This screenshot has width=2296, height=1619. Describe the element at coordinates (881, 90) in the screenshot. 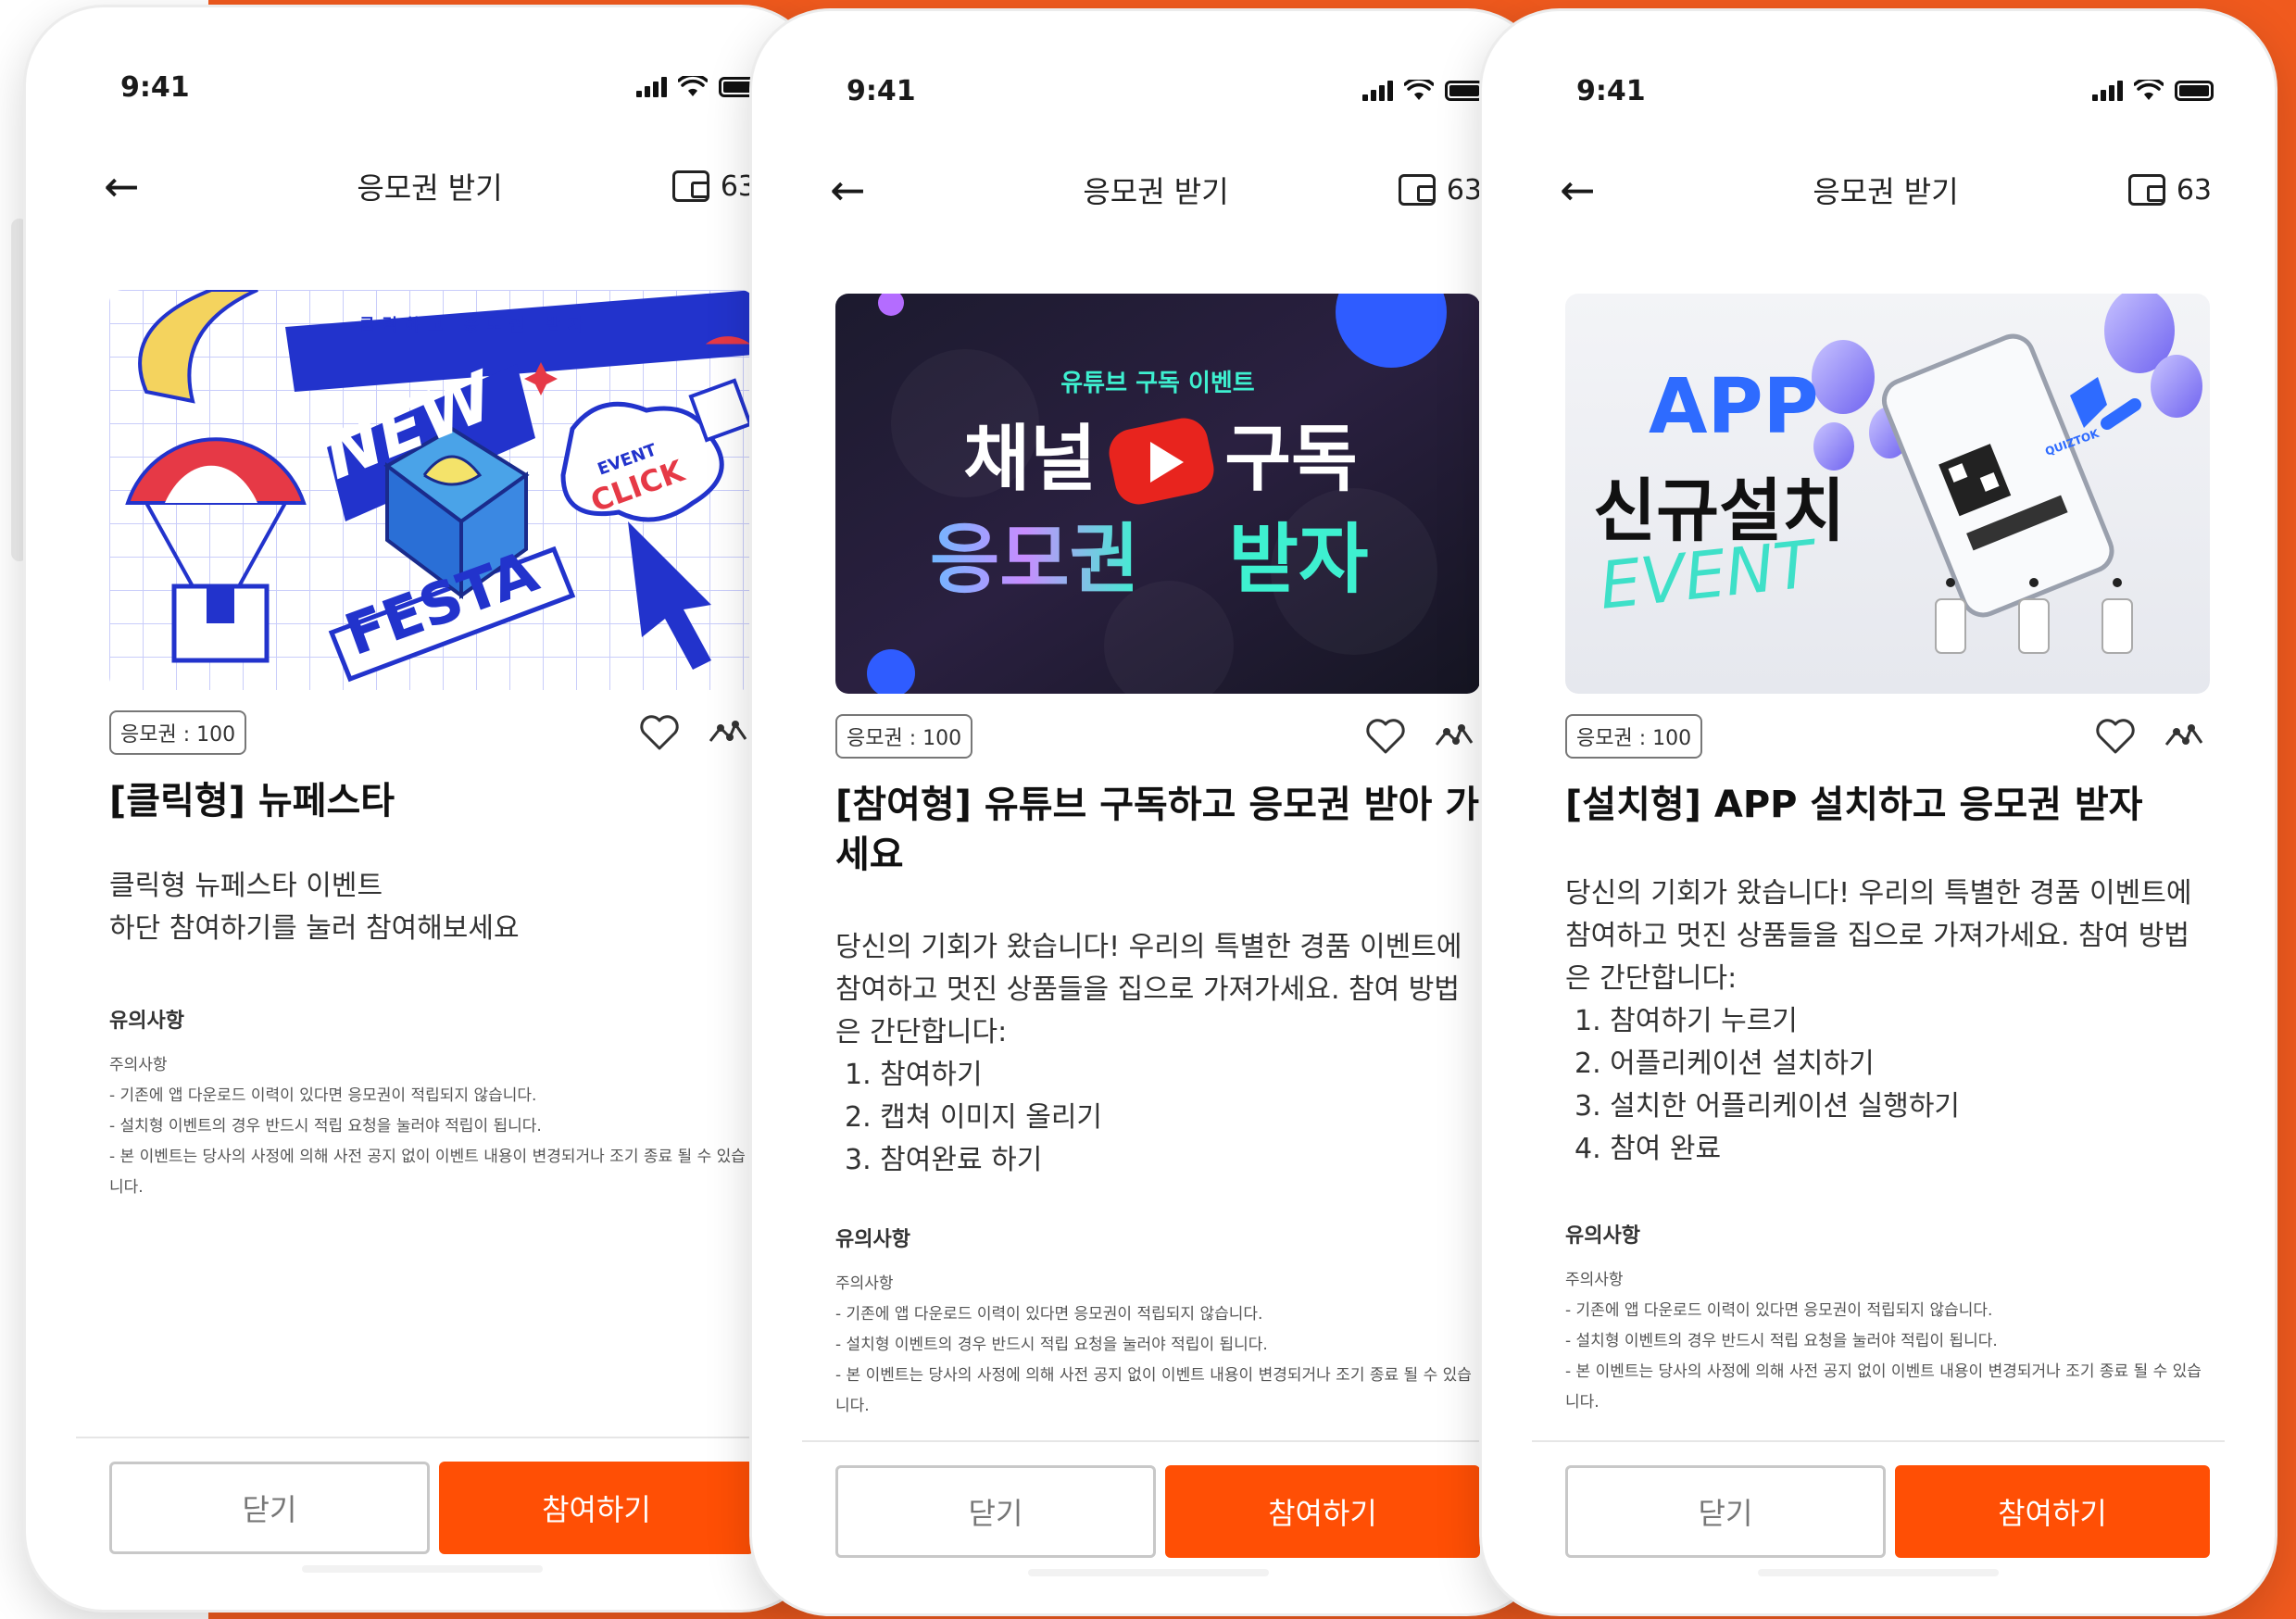

I see `status-time: 9:41` at that location.